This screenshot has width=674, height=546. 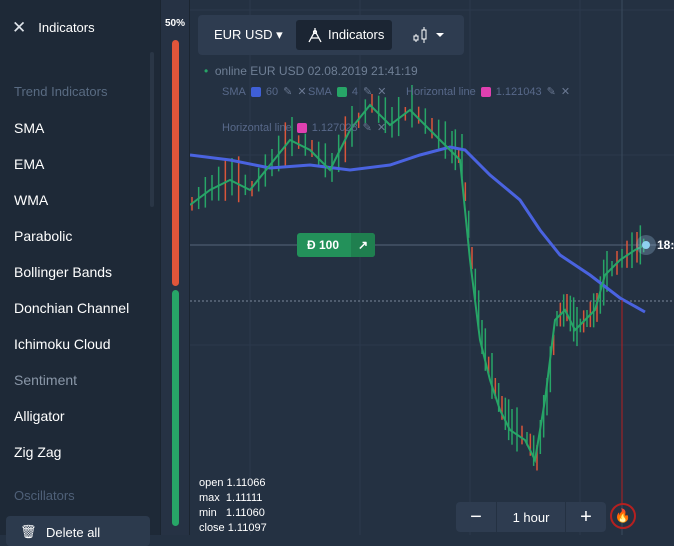 I want to click on indicator-item: Bollinger Bands, so click(x=71, y=272).